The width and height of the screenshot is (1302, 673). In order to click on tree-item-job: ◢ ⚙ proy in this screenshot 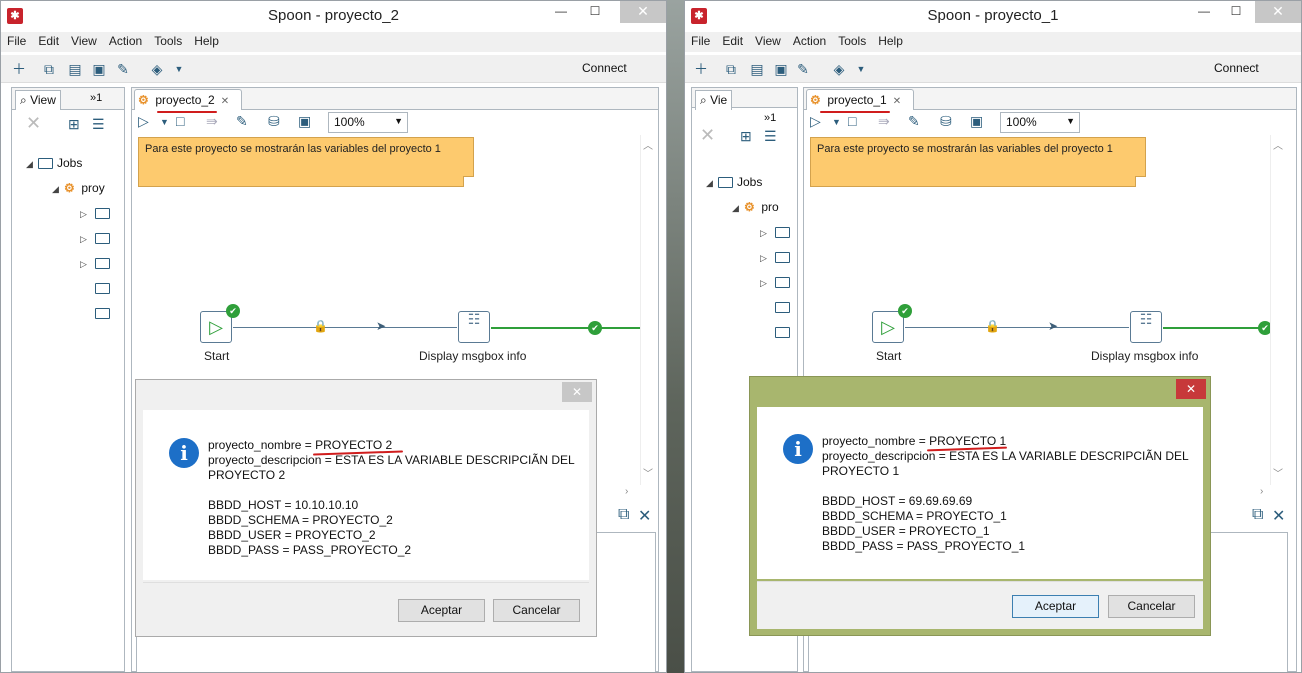, I will do `click(78, 188)`.